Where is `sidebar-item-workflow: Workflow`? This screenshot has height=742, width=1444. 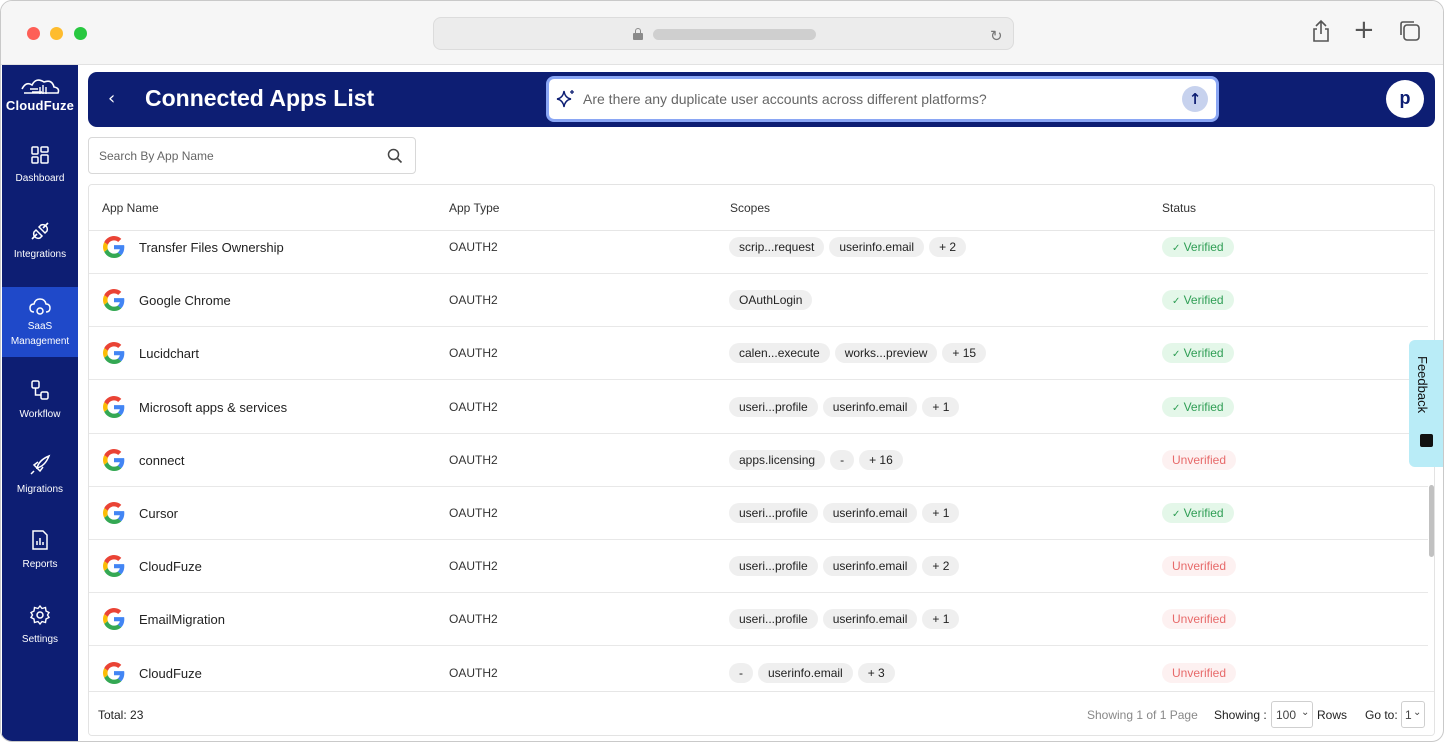 sidebar-item-workflow: Workflow is located at coordinates (40, 414).